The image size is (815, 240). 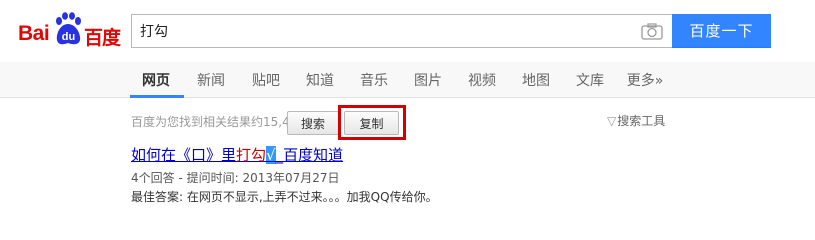 What do you see at coordinates (372, 122) in the screenshot?
I see `annotation-highlight-box` at bounding box center [372, 122].